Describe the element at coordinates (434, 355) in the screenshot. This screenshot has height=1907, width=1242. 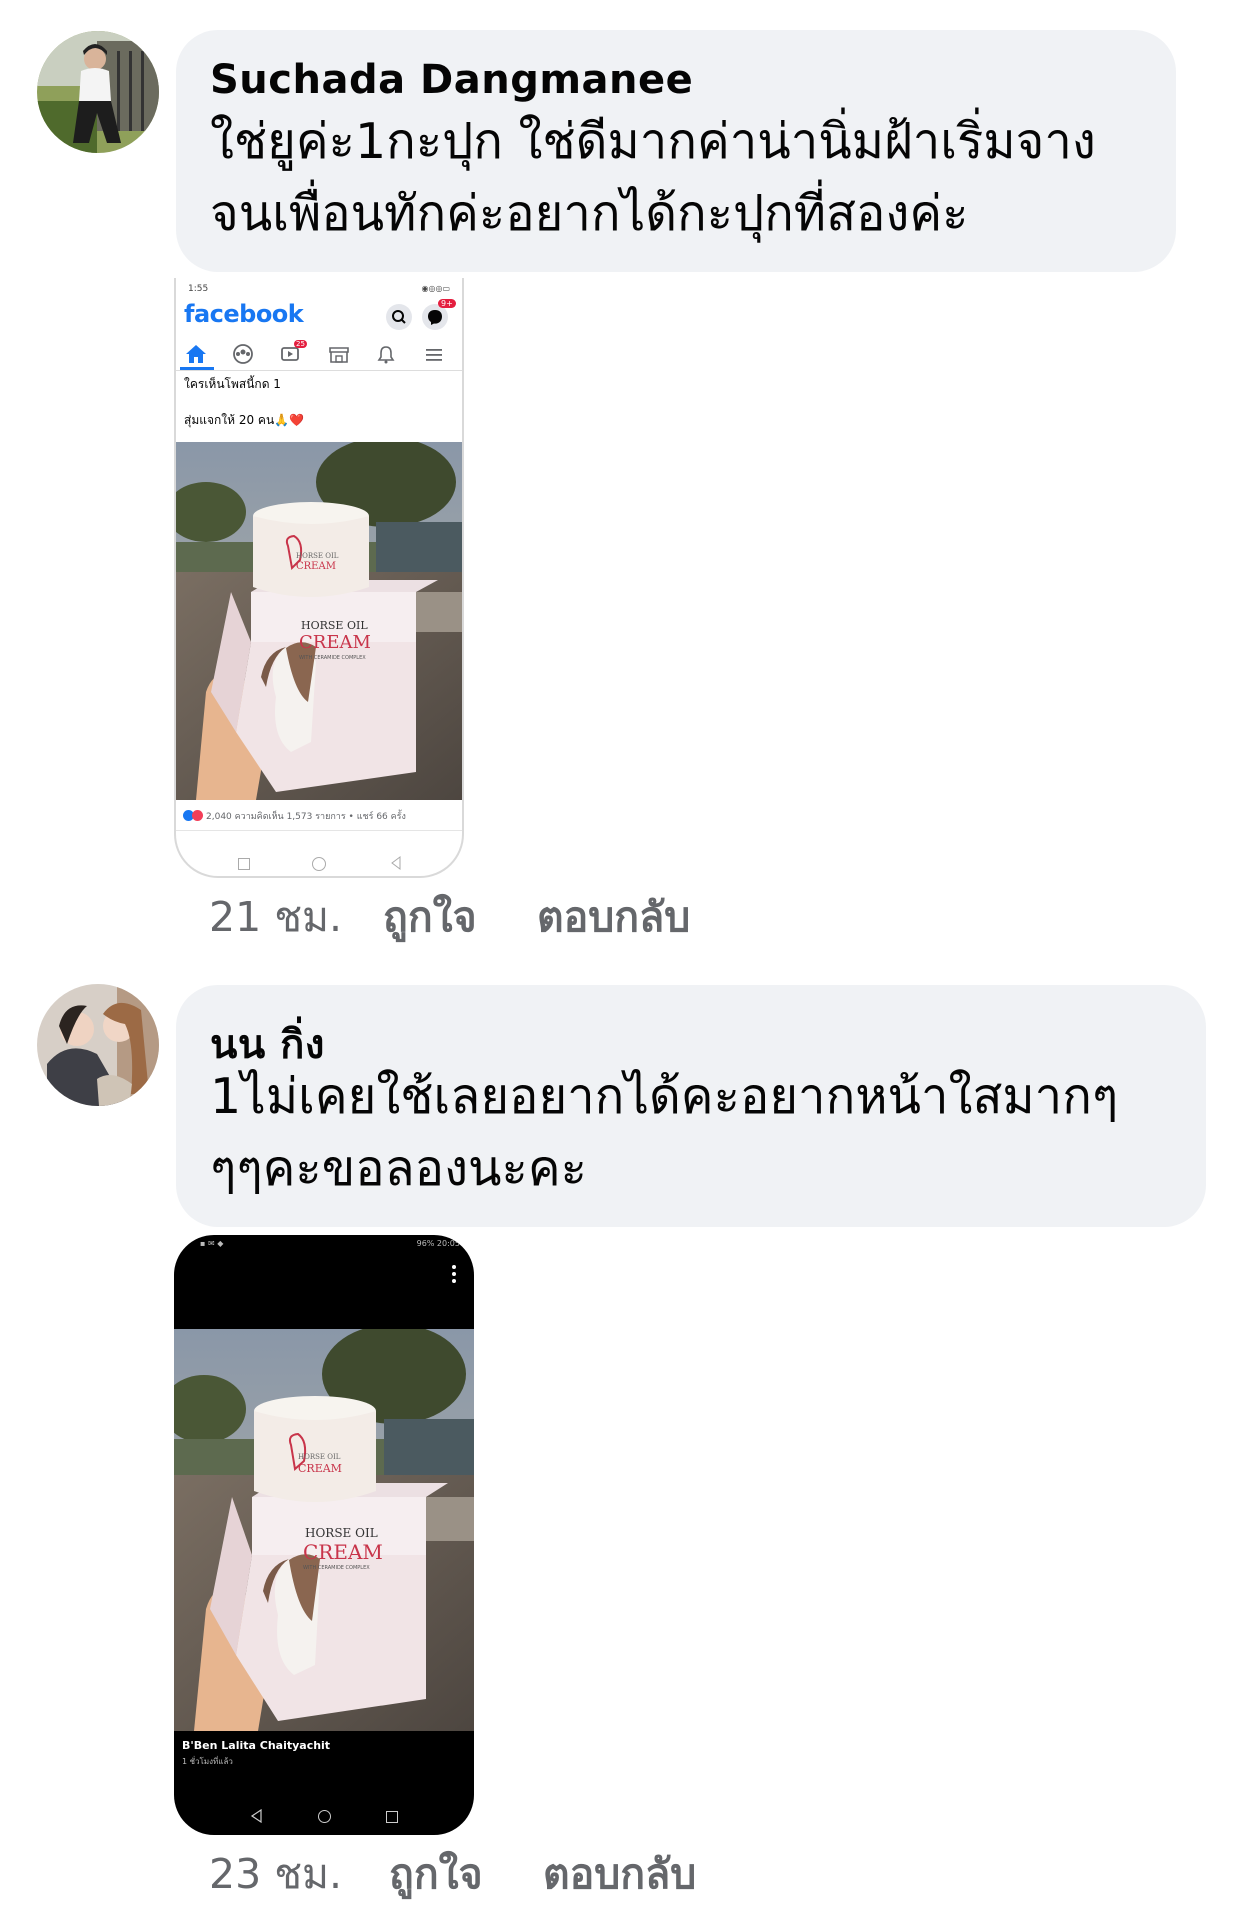
I see `menu-icon` at that location.